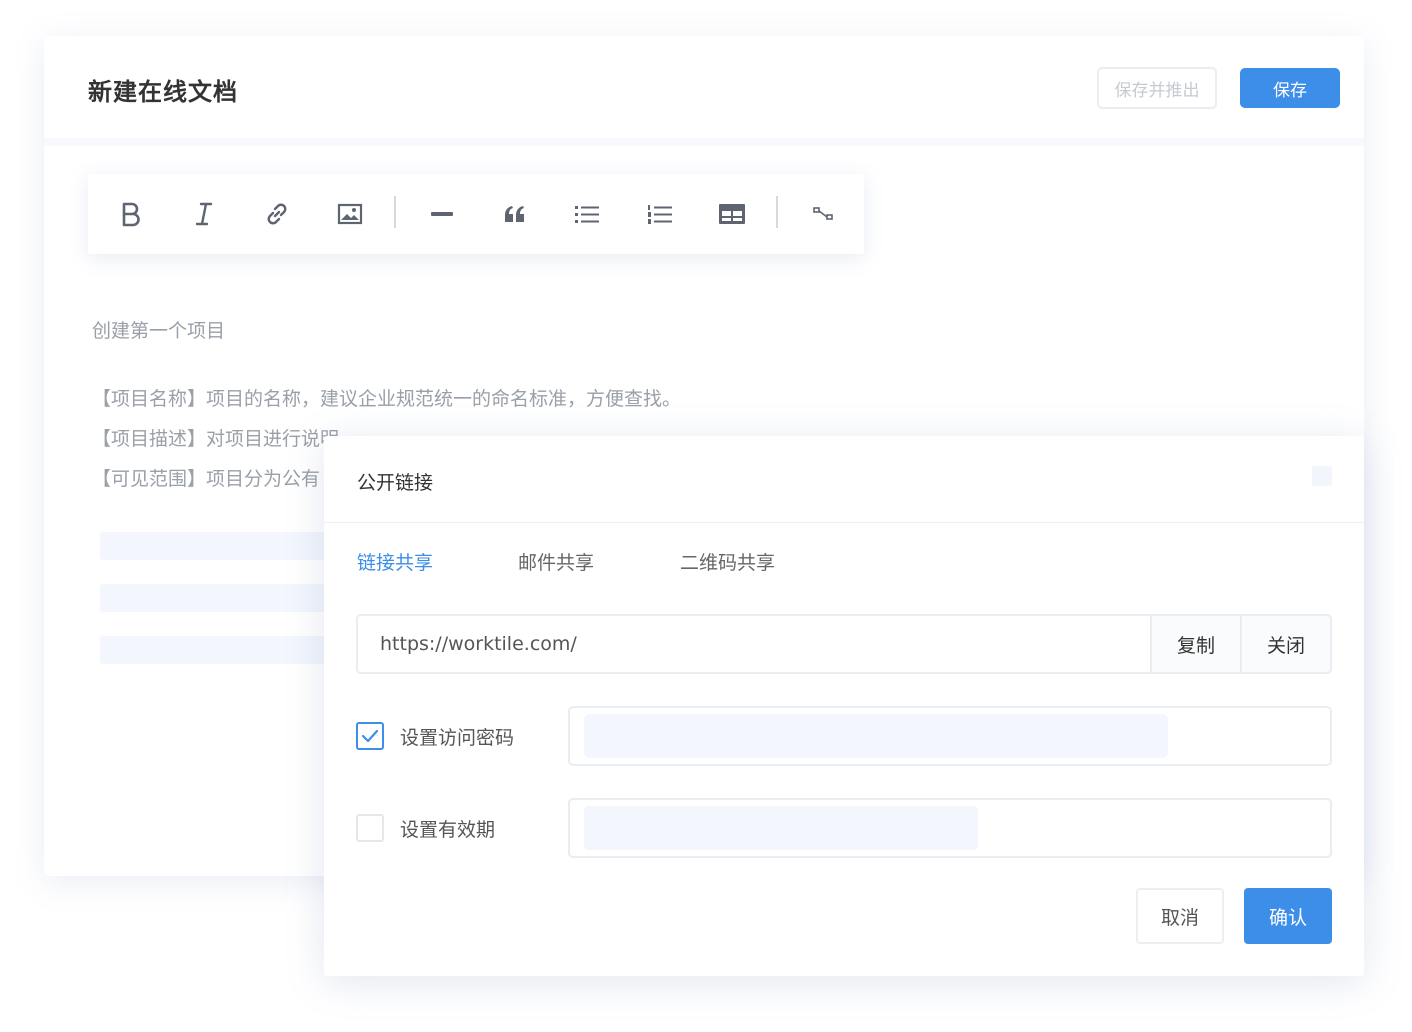 The image size is (1412, 1032). I want to click on expiry-field, so click(950, 828).